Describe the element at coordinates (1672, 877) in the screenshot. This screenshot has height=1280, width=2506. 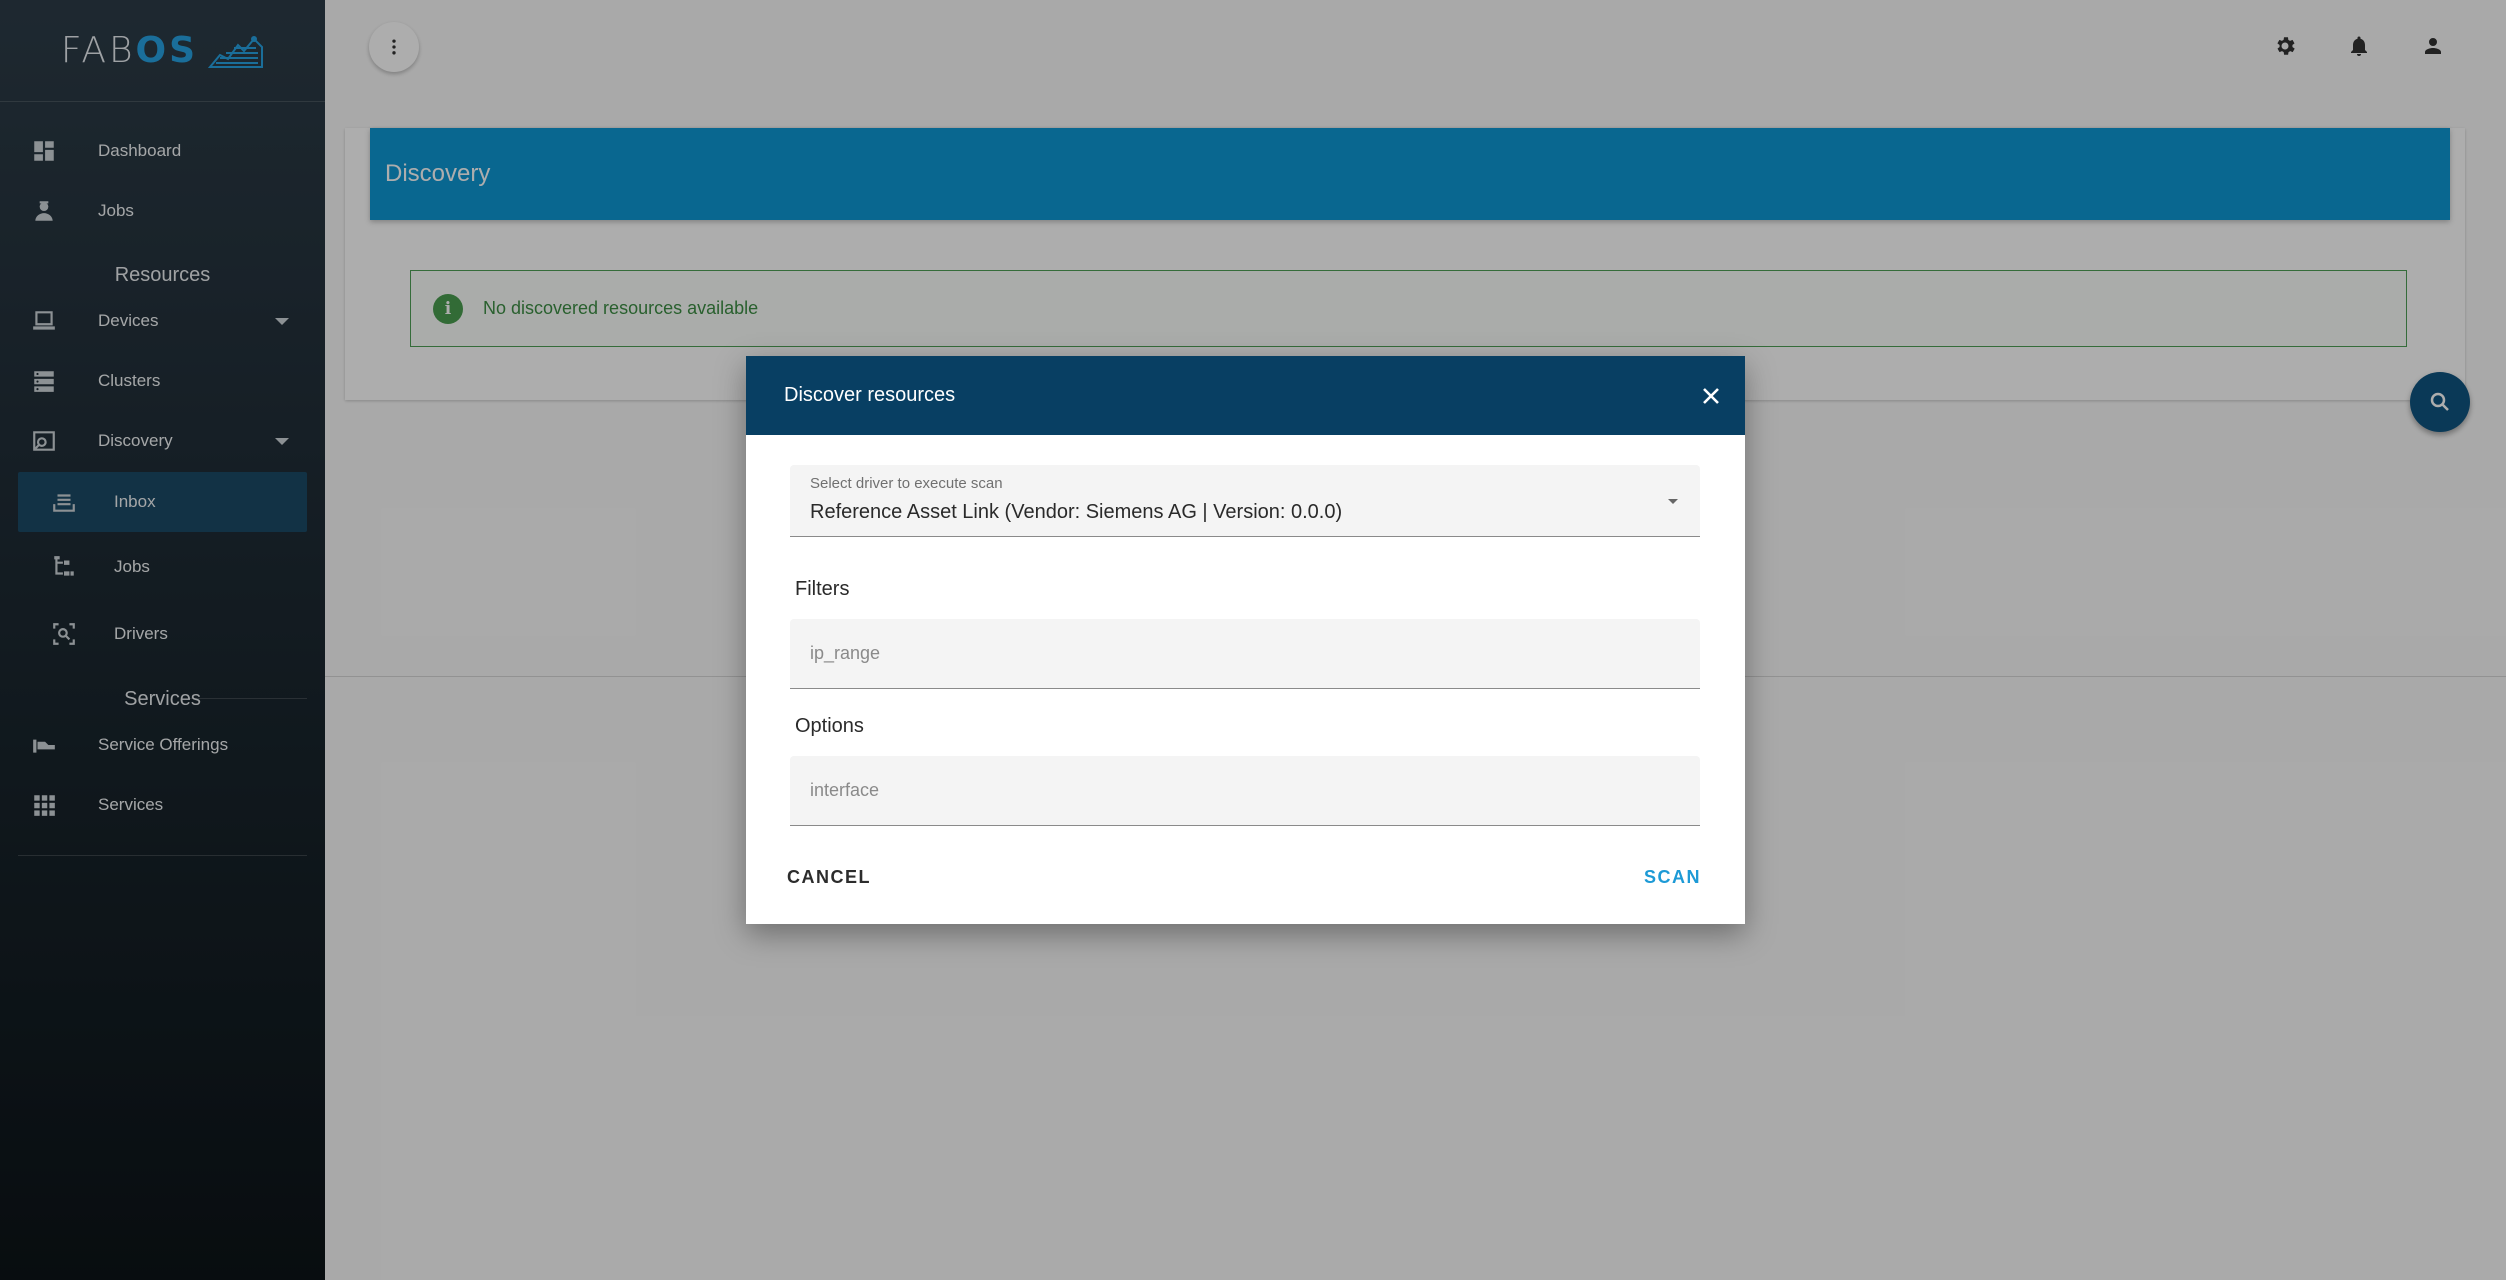
I see `scan-button: SCAN` at that location.